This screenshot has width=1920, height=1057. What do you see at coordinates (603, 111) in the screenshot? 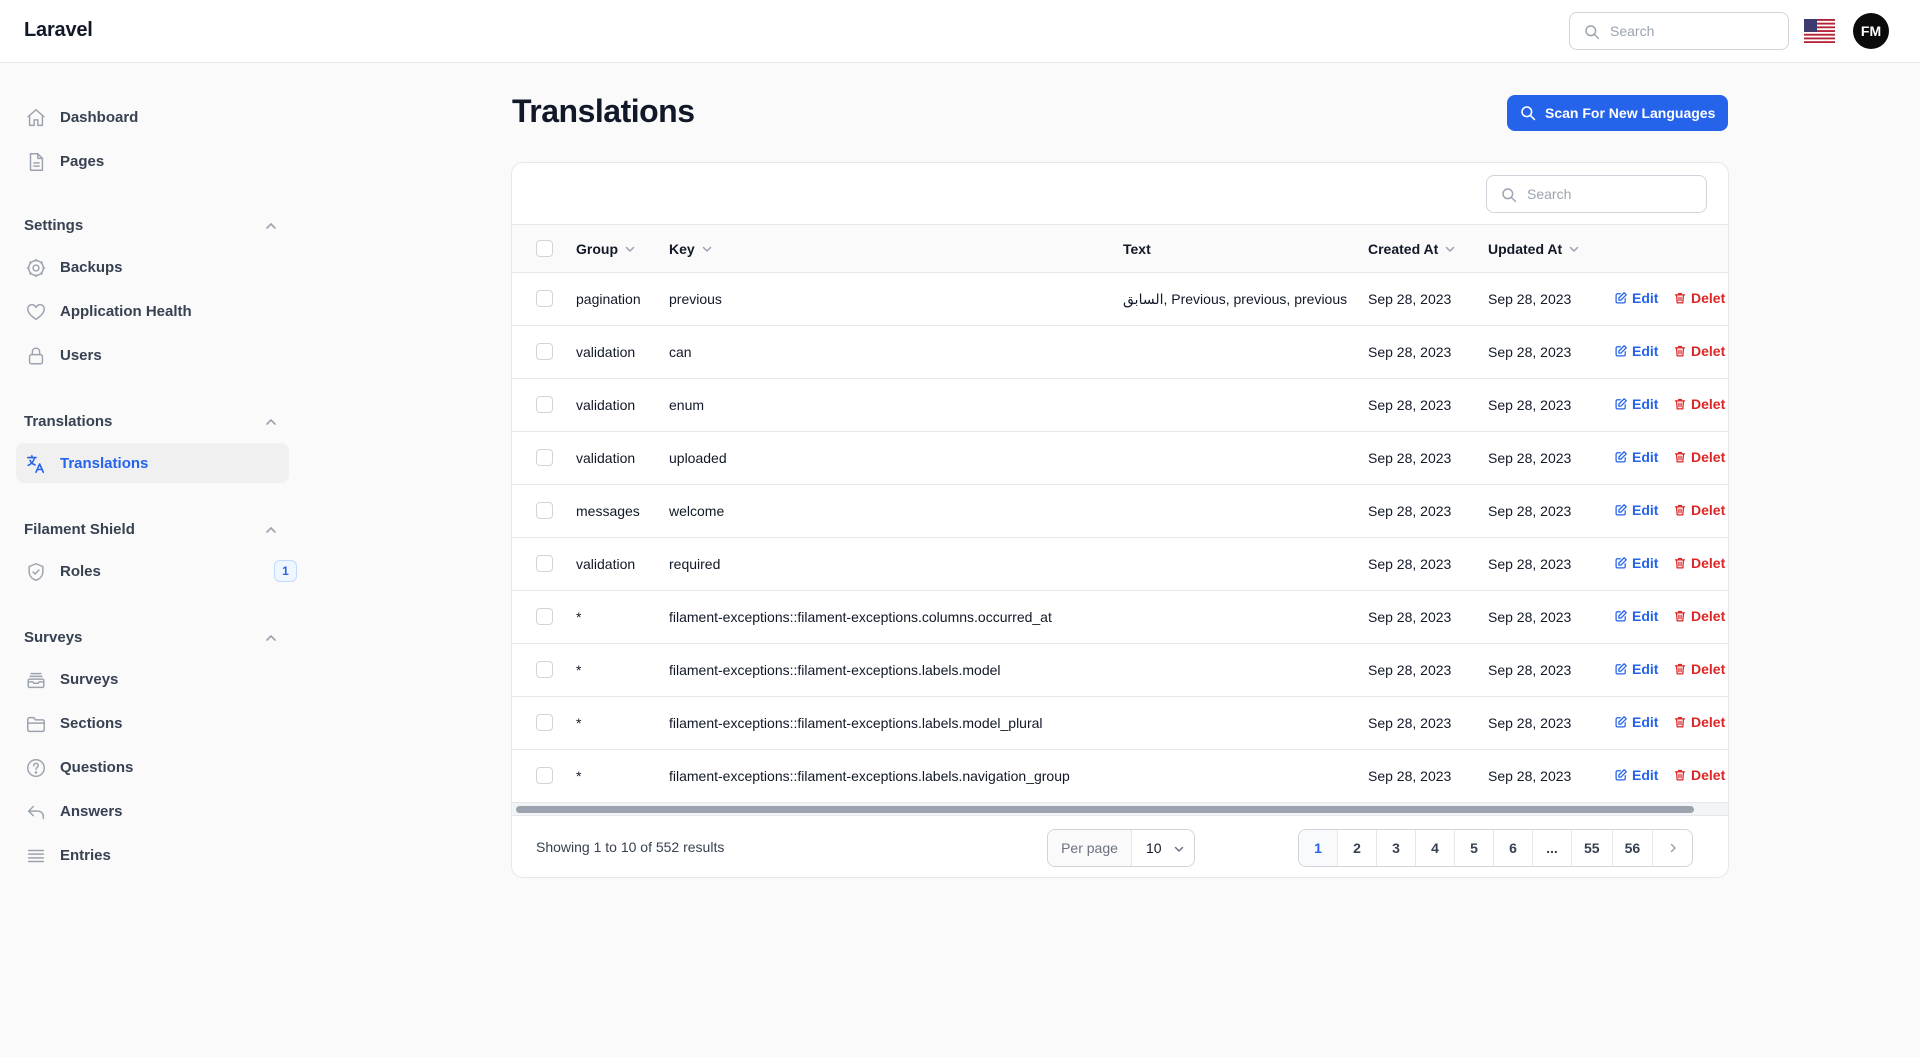
I see `page-title: Translations` at bounding box center [603, 111].